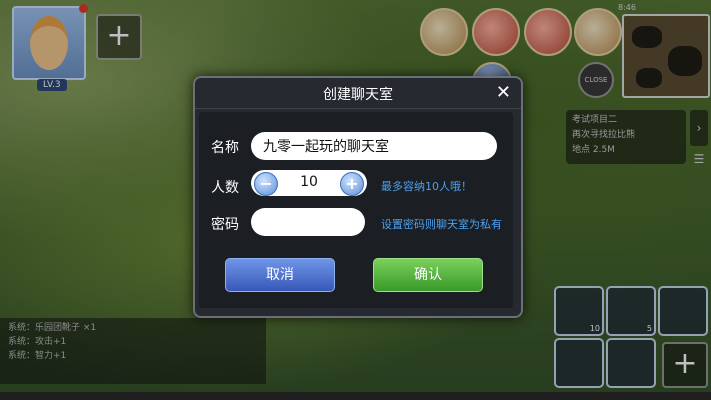  I want to click on count-hint: 最多容纳10人哦！, so click(426, 186).